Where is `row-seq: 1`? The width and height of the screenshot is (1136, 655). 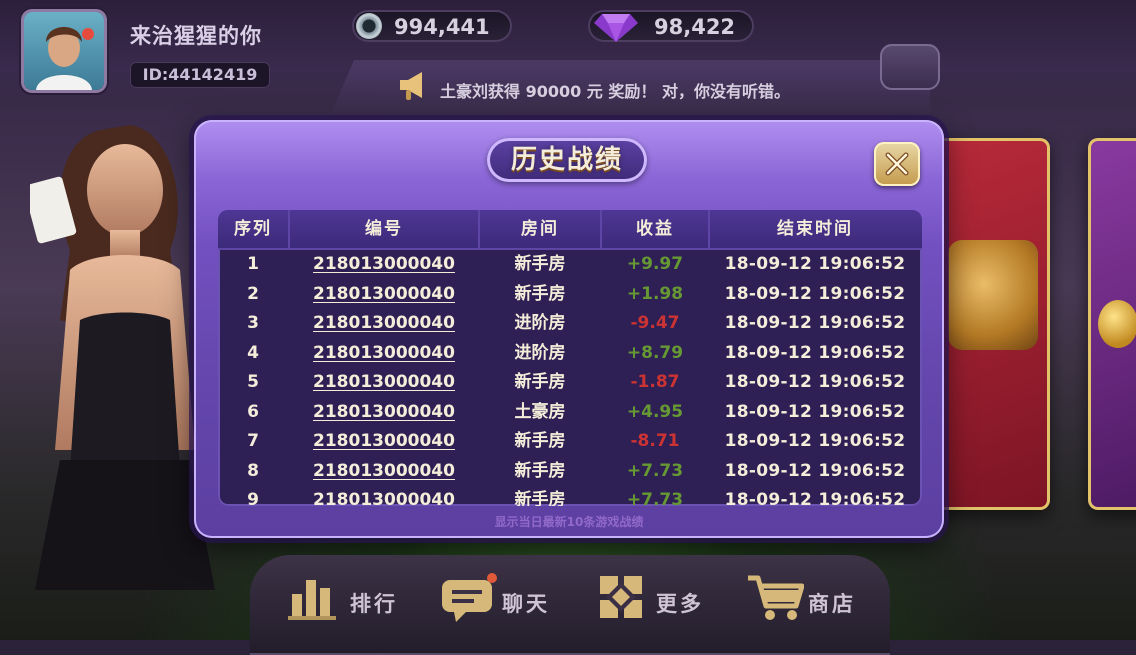
row-seq: 1 is located at coordinates (253, 264).